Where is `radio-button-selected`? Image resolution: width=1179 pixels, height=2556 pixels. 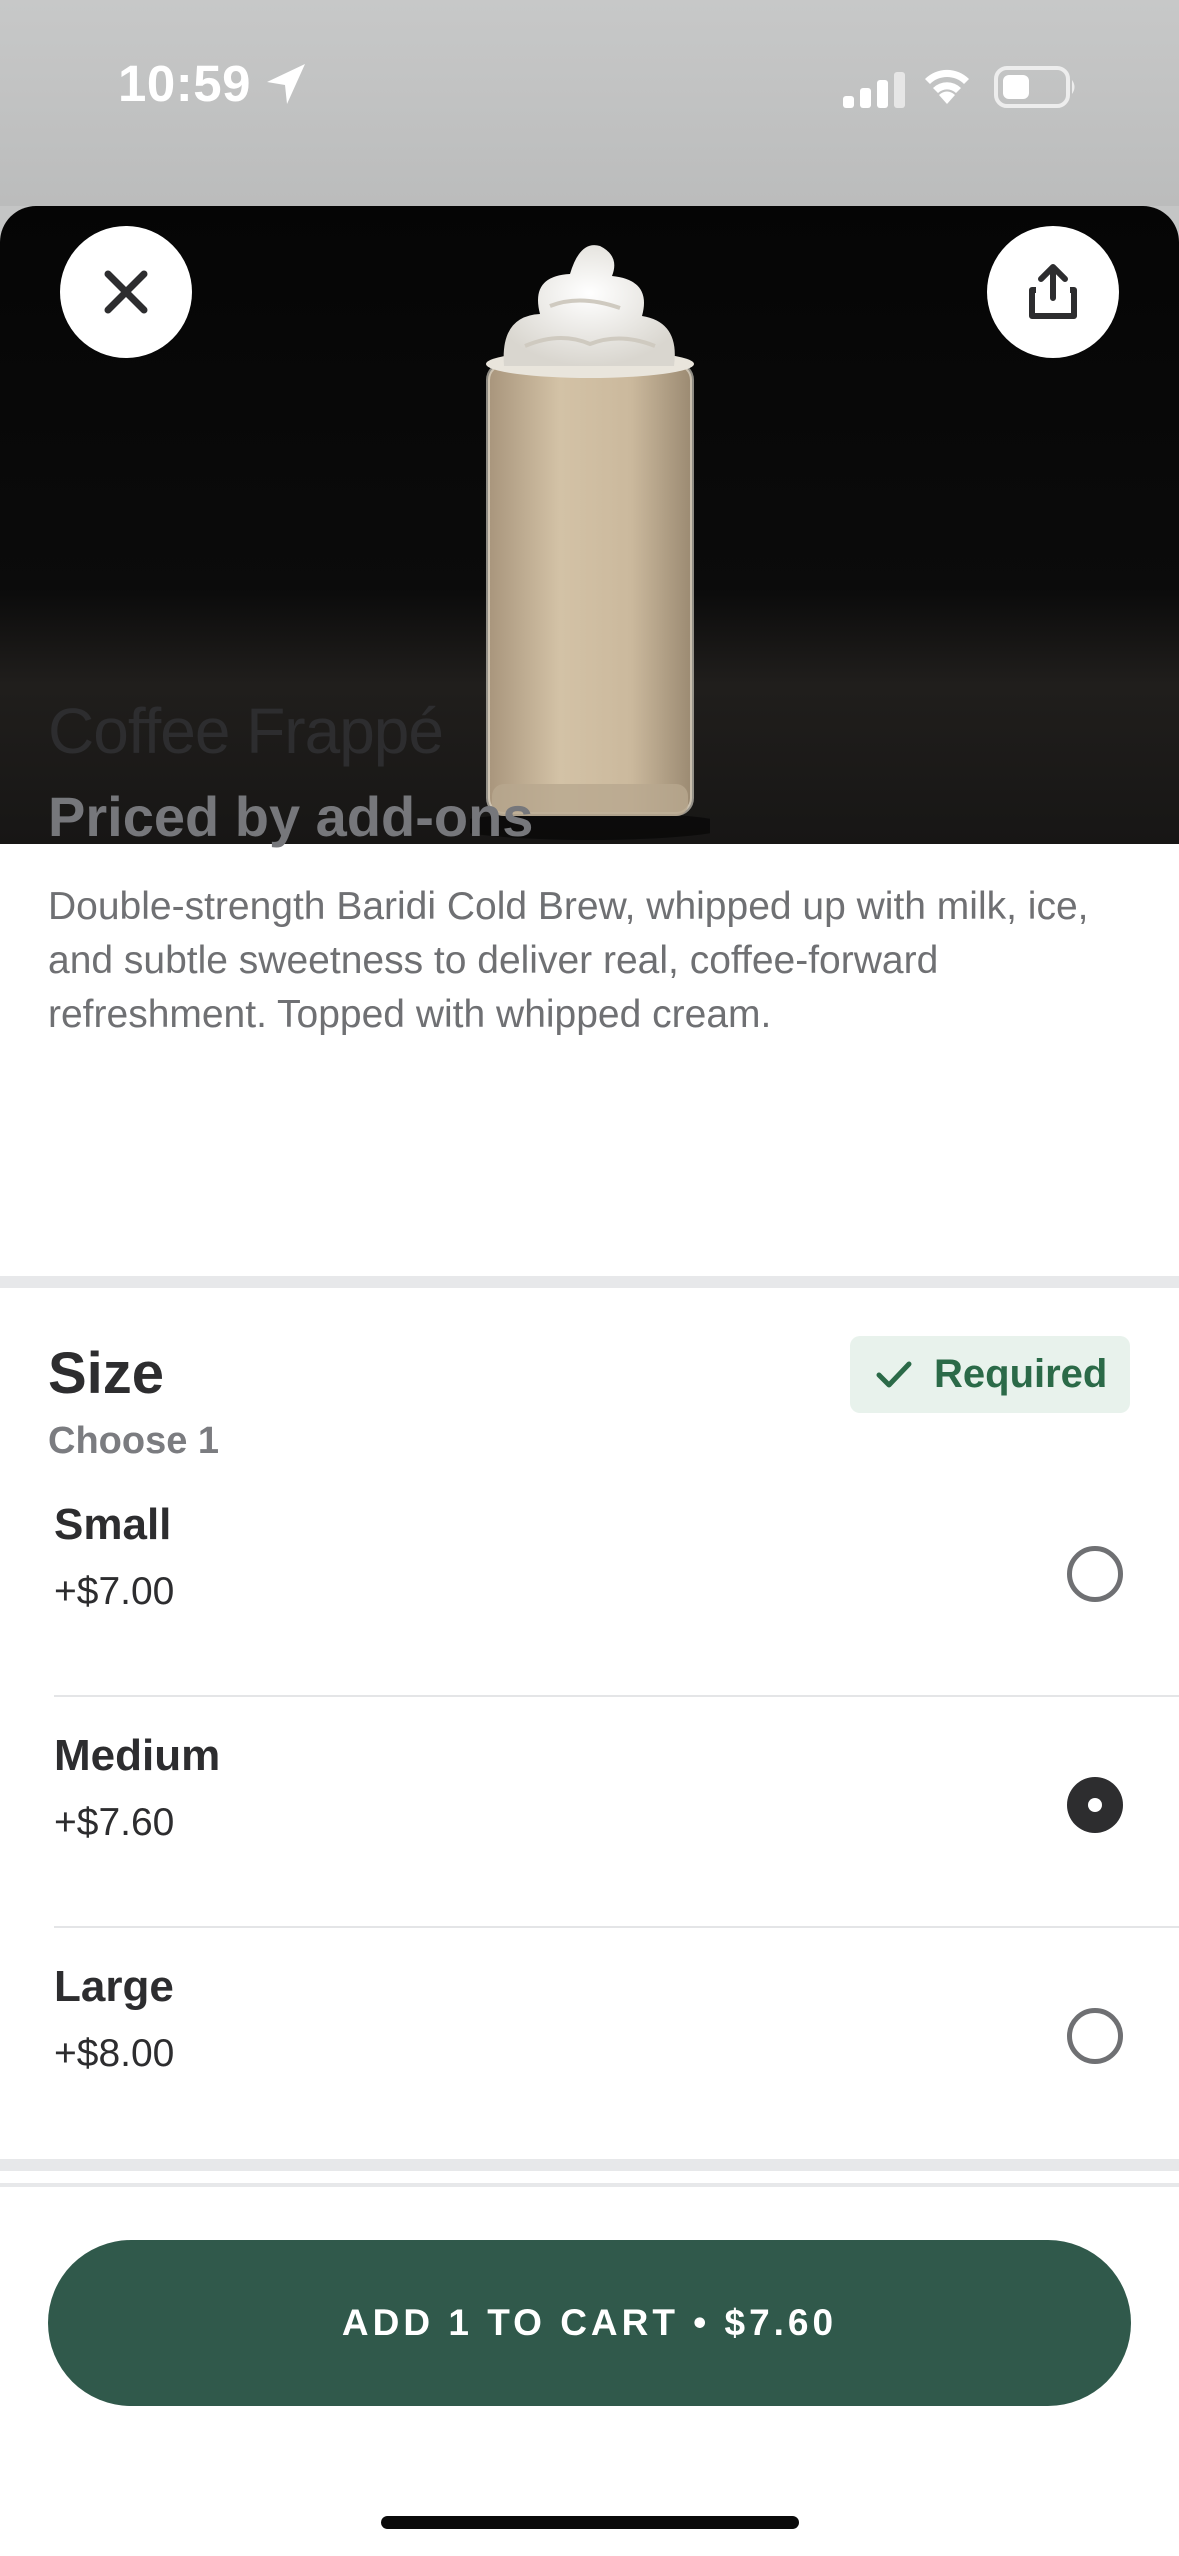
radio-button-selected is located at coordinates (1095, 1805).